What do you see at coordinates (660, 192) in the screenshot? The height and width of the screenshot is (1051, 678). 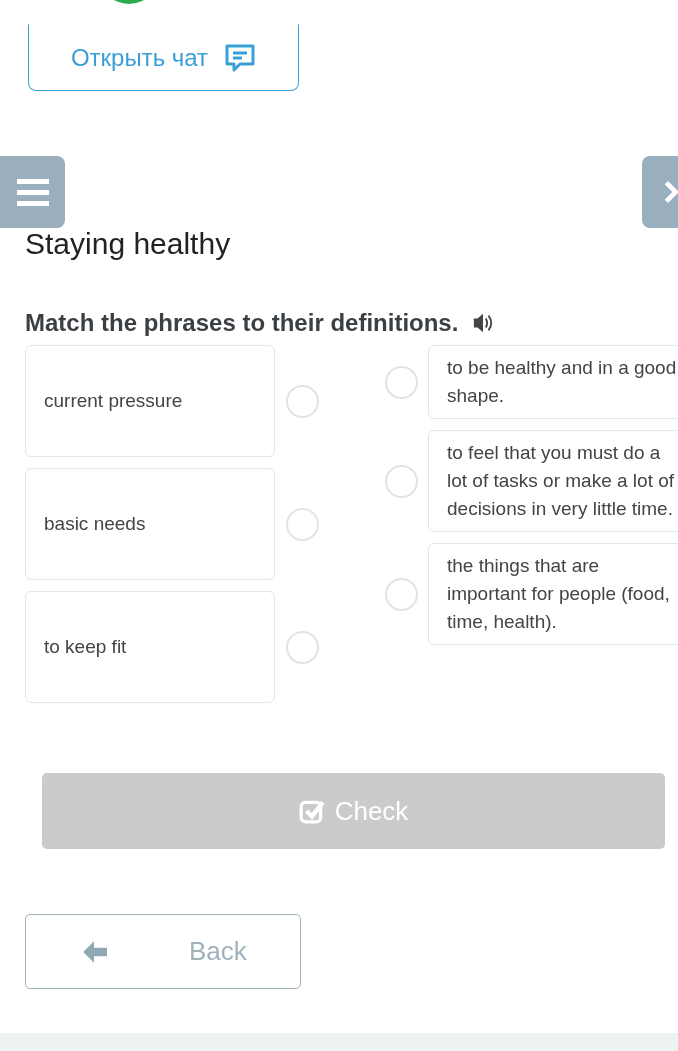 I see `next-button` at bounding box center [660, 192].